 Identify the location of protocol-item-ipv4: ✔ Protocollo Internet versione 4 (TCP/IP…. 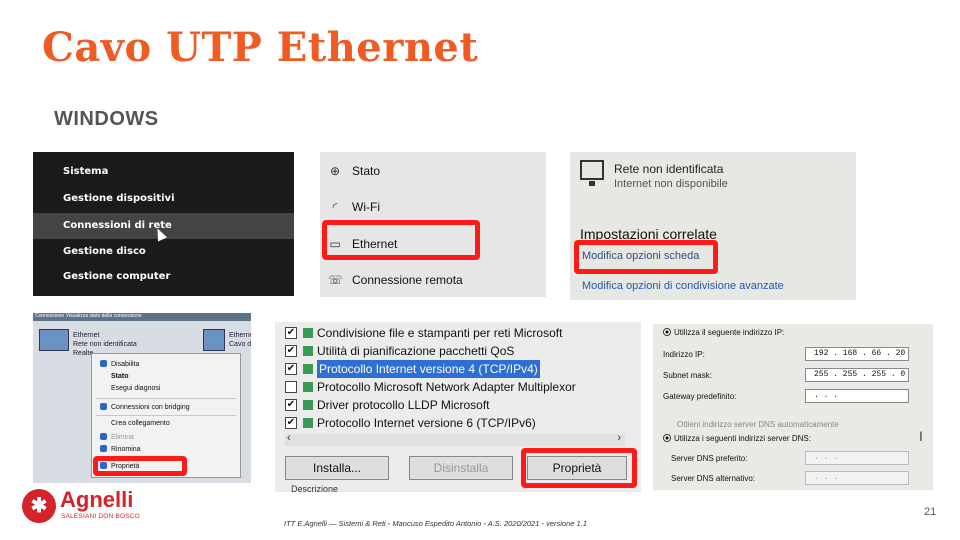
(455, 369).